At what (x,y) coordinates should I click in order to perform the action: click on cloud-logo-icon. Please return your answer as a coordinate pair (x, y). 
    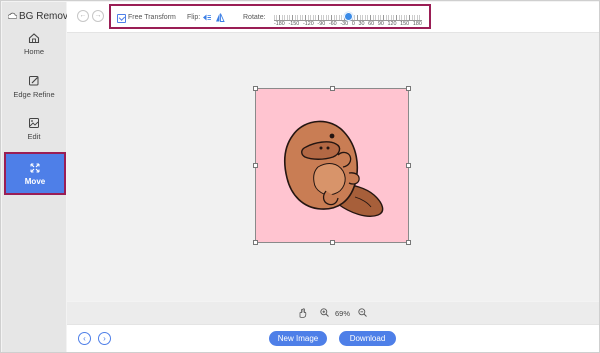
    Looking at the image, I should click on (12, 16).